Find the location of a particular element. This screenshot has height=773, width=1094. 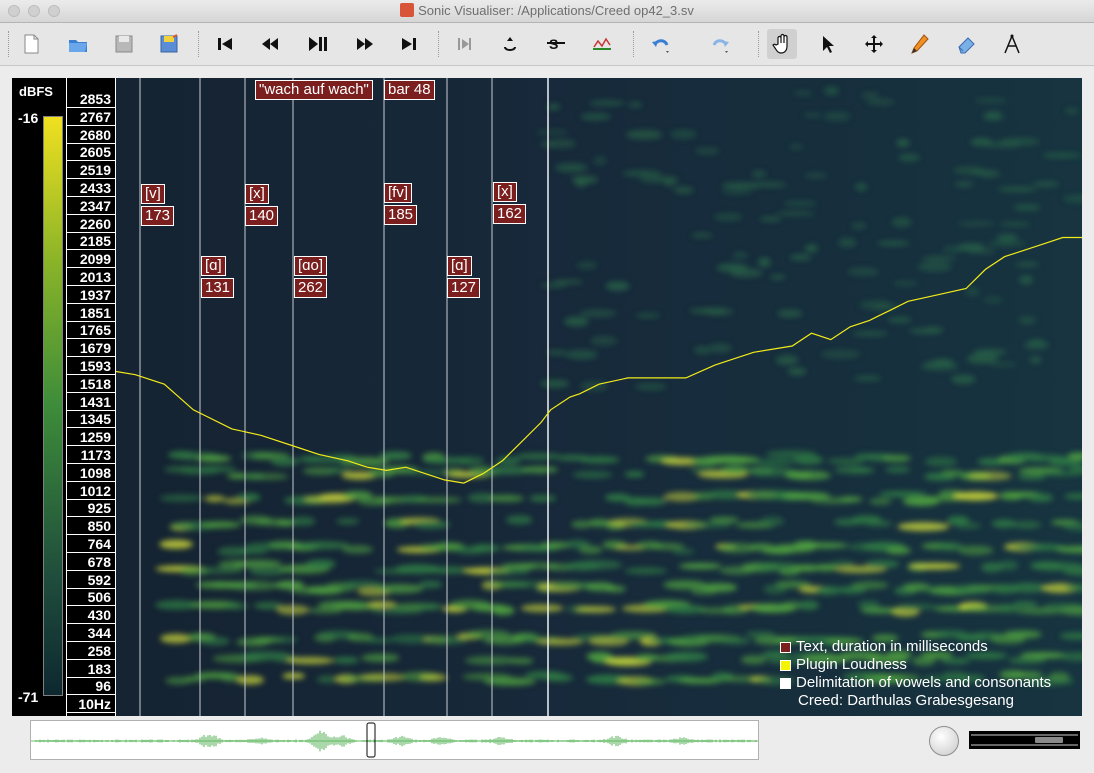

frequency-tick-label: 1173 is located at coordinates (95, 455).